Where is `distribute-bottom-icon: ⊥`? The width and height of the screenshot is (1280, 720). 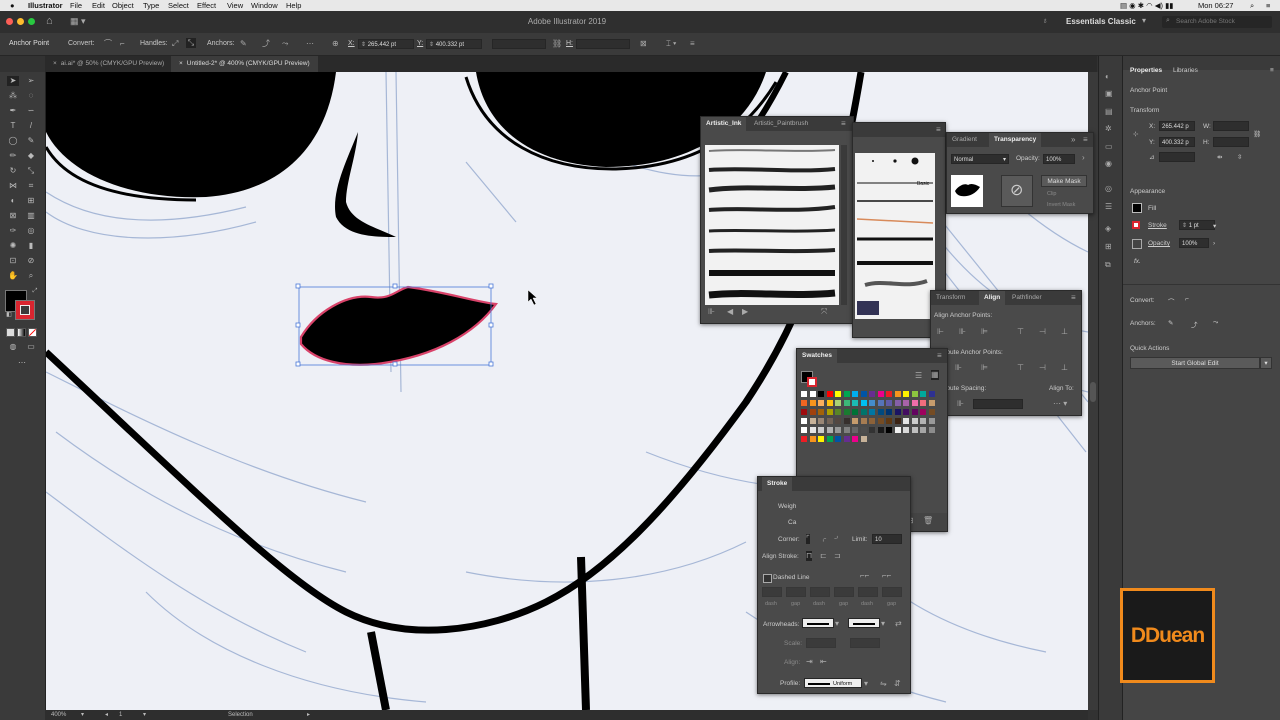 distribute-bottom-icon: ⊥ is located at coordinates (1064, 368).